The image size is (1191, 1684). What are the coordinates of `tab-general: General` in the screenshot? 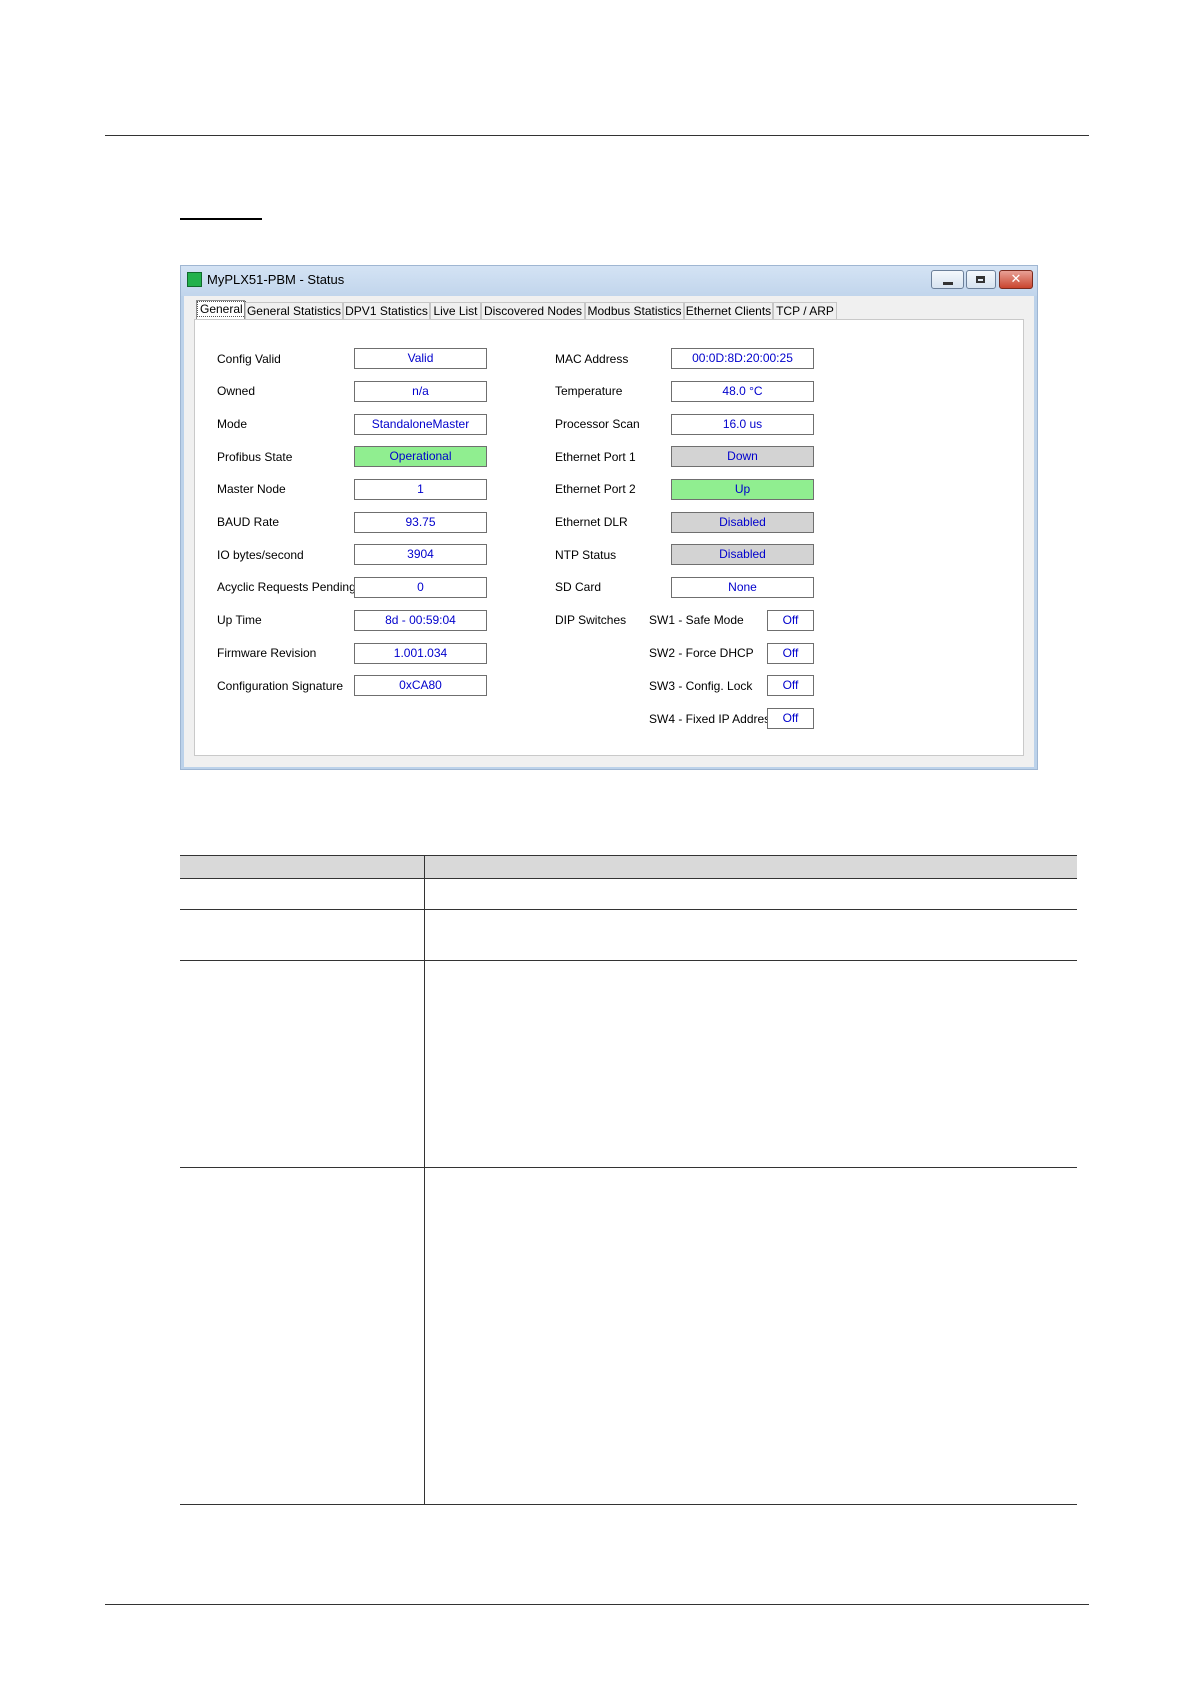 It's located at (221, 310).